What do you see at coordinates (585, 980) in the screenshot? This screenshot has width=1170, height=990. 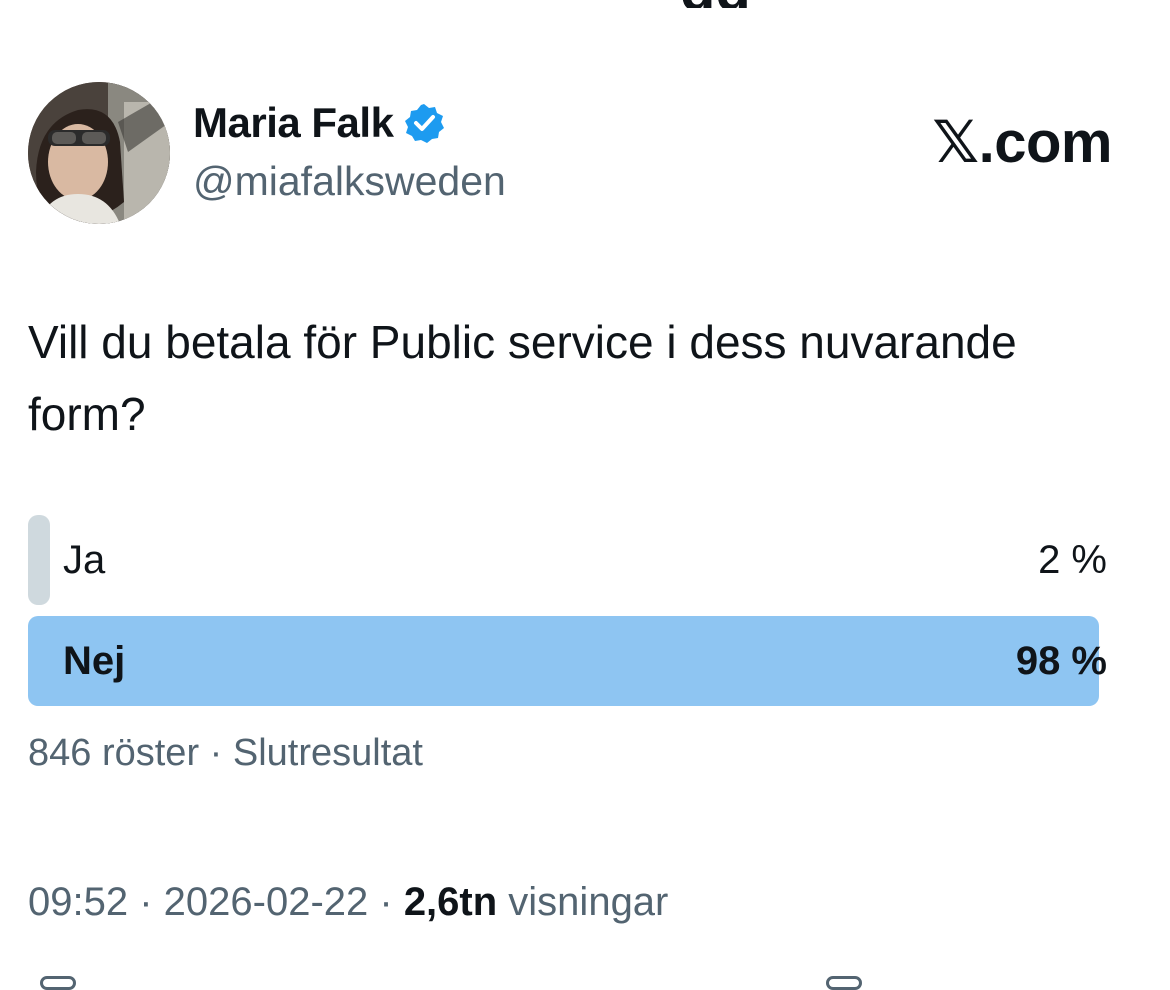 I see `action-bar-partial` at bounding box center [585, 980].